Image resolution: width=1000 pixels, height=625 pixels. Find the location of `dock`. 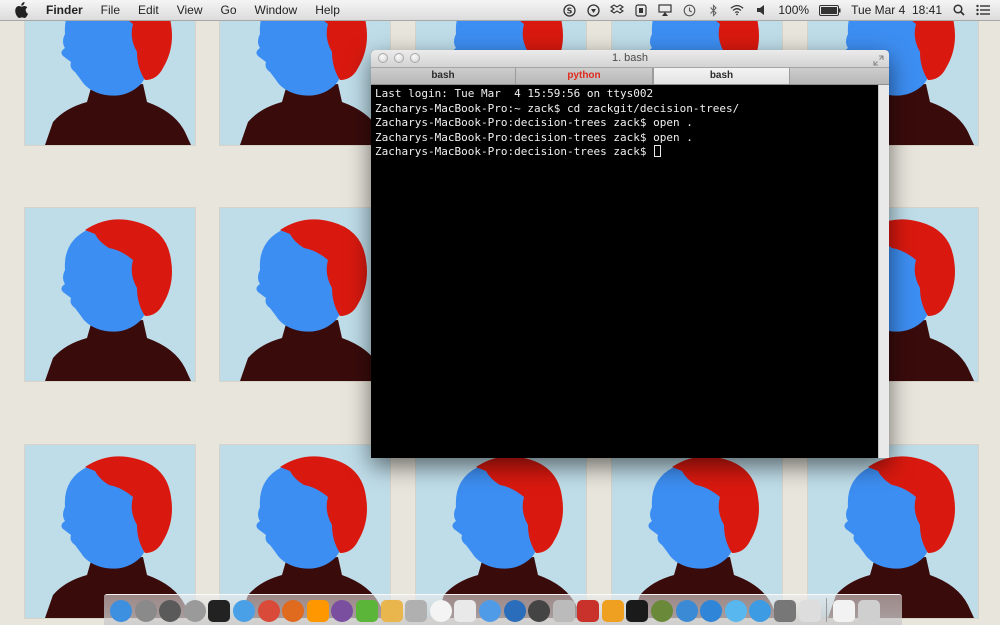

dock is located at coordinates (503, 609).